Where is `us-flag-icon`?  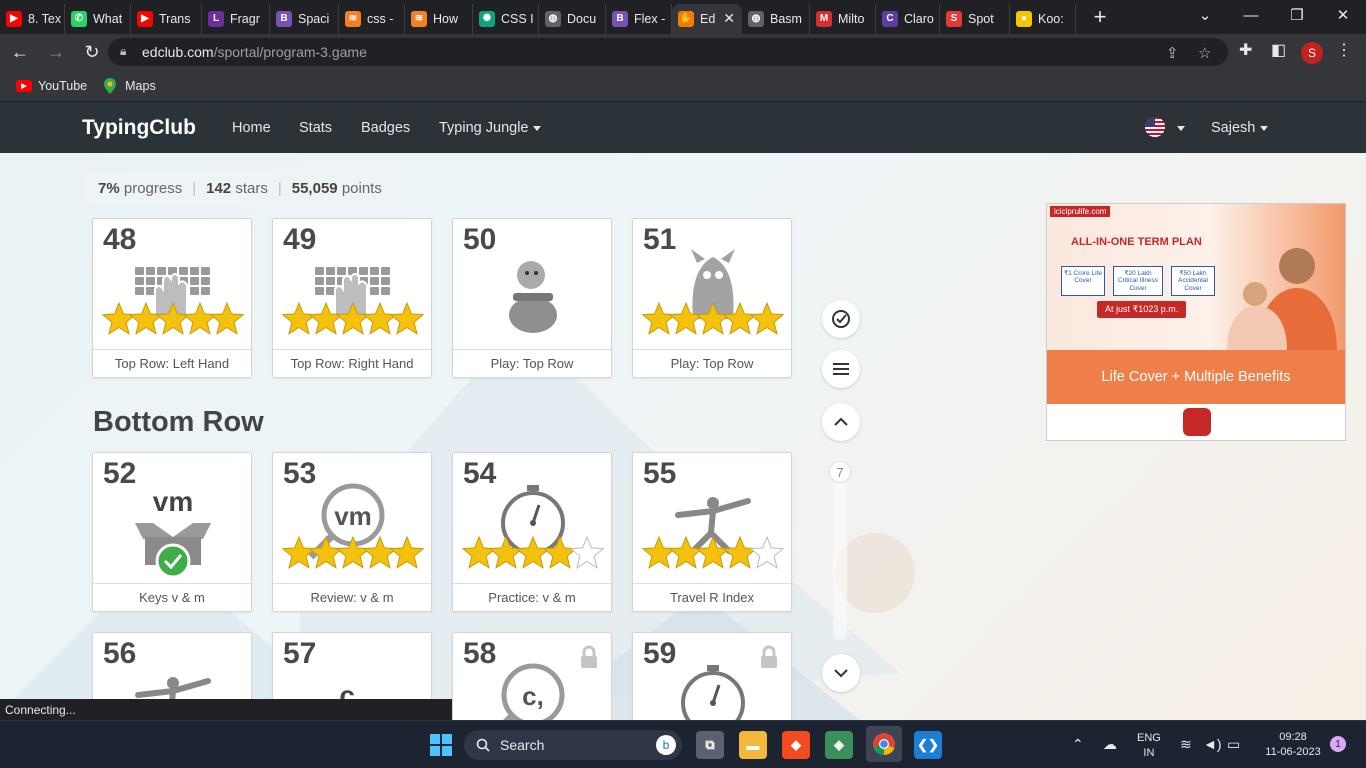
us-flag-icon is located at coordinates (1155, 127).